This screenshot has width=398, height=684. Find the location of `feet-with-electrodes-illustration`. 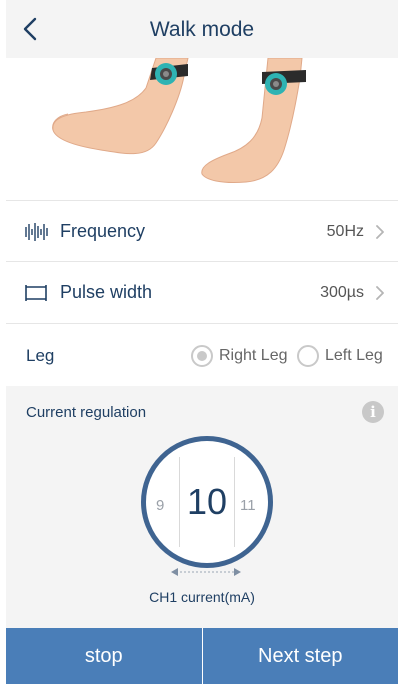

feet-with-electrodes-illustration is located at coordinates (179, 120).